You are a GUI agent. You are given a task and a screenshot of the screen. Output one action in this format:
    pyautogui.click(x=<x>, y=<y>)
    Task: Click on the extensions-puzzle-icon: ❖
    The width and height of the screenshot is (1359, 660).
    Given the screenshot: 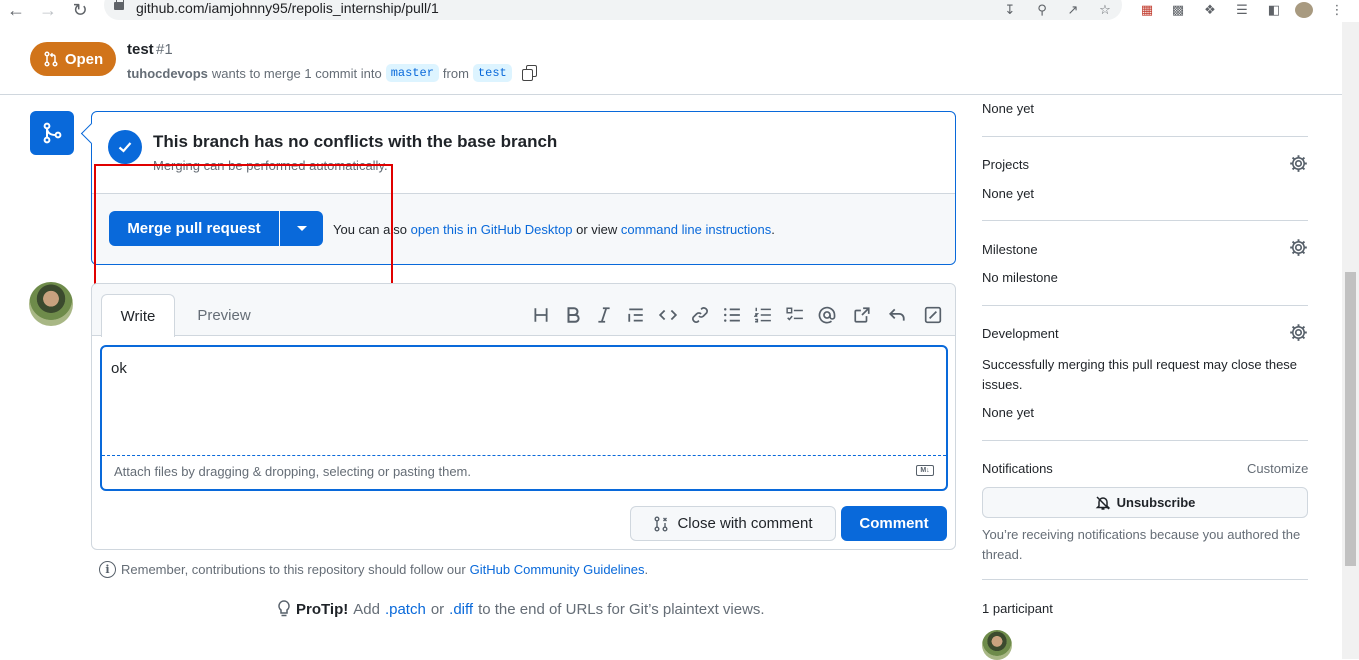 What is the action you would take?
    pyautogui.click(x=1210, y=10)
    